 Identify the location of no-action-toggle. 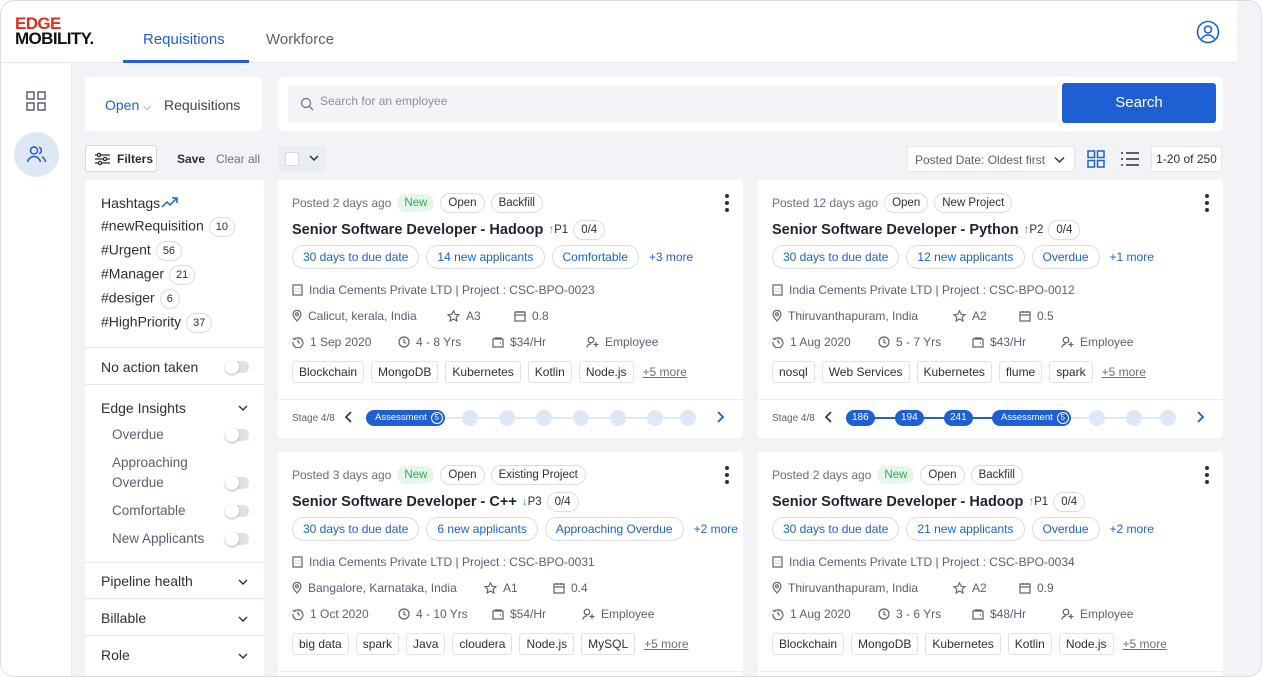
(237, 367).